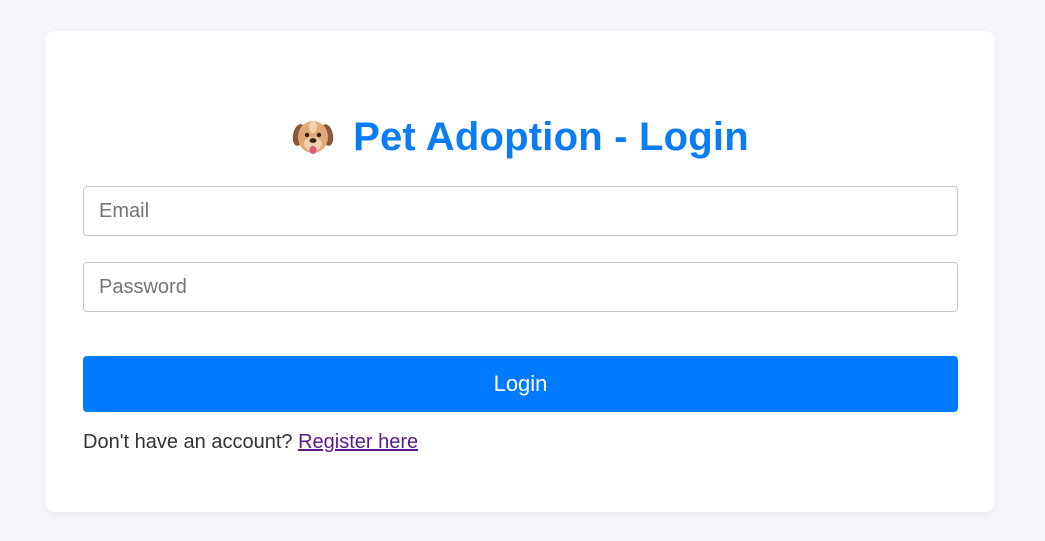 The image size is (1045, 541). I want to click on register-link: Register here, so click(358, 442).